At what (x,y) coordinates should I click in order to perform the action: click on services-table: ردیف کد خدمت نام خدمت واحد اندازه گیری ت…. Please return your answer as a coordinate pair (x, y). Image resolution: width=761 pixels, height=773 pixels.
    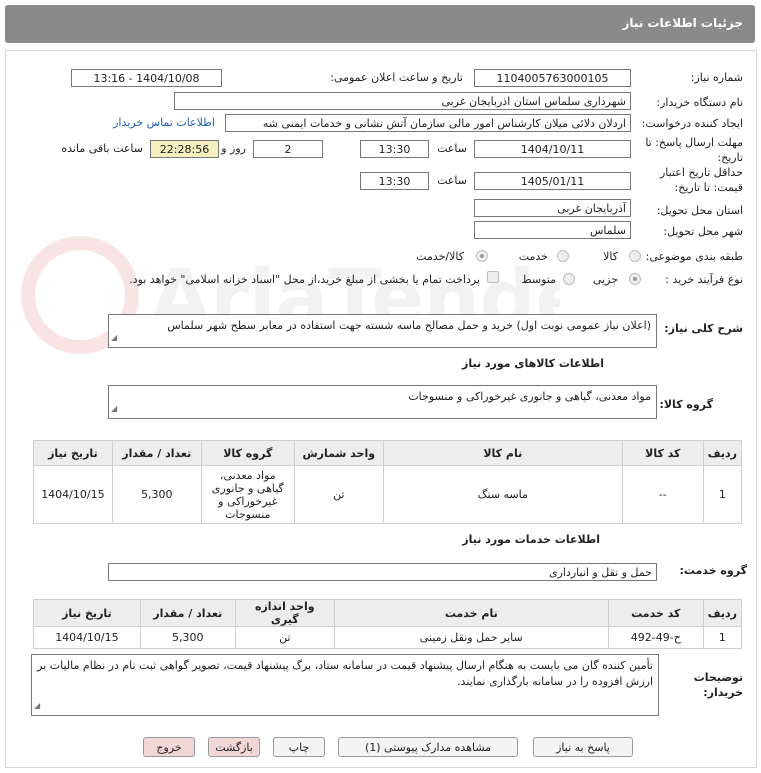
    Looking at the image, I should click on (388, 624).